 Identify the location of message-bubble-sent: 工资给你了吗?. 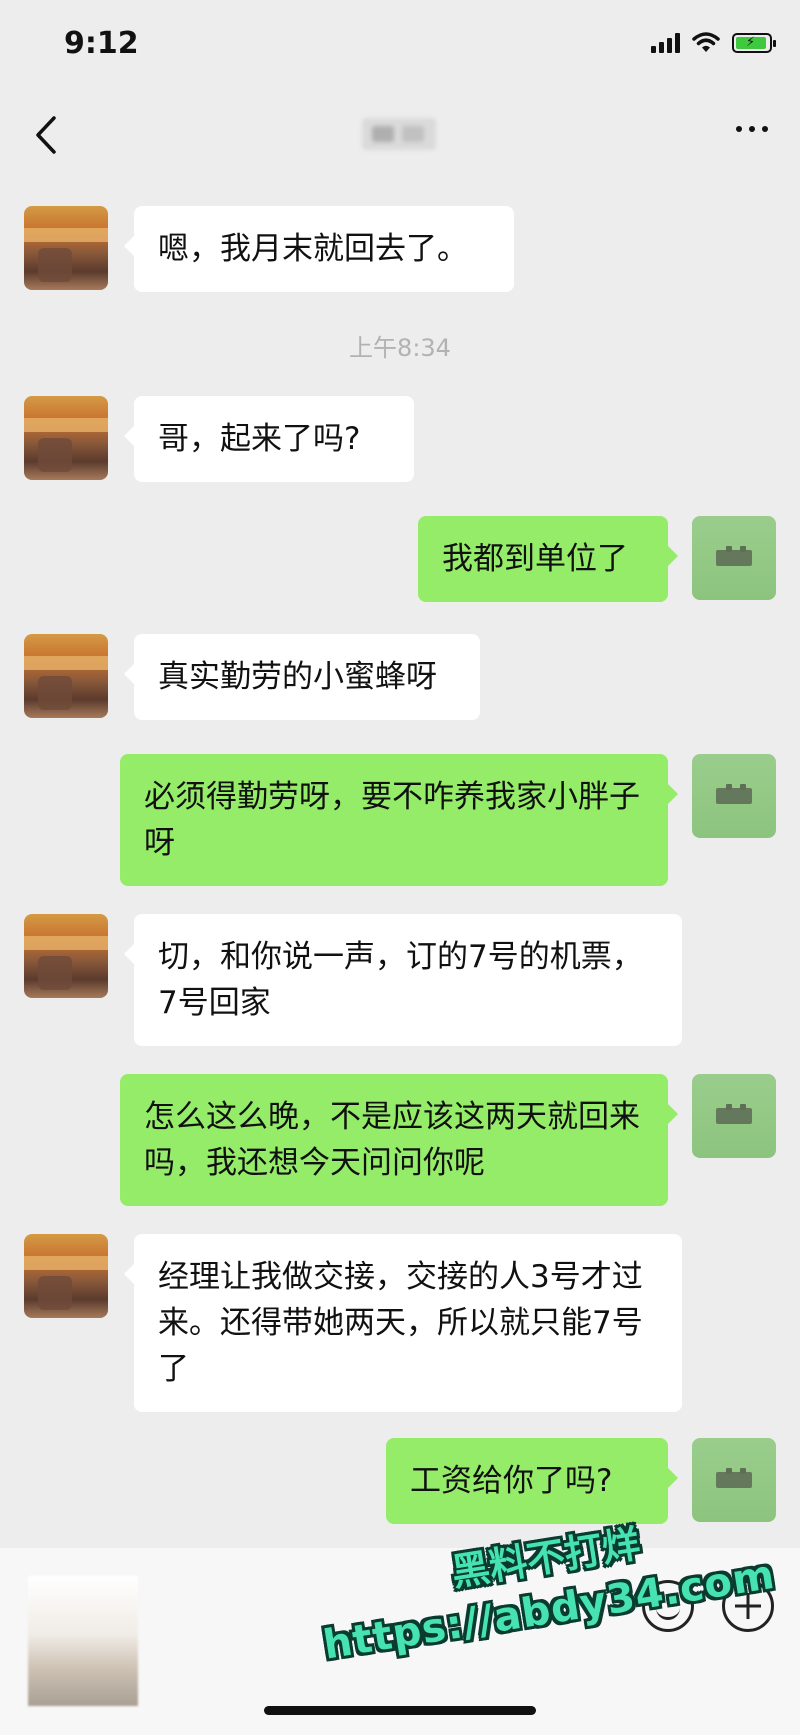
(532, 1481).